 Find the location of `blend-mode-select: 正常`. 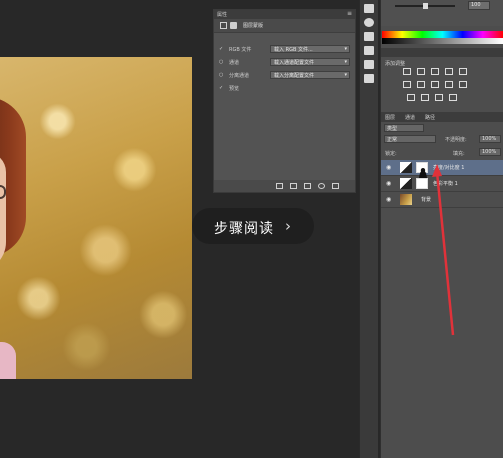

blend-mode-select: 正常 is located at coordinates (410, 139).